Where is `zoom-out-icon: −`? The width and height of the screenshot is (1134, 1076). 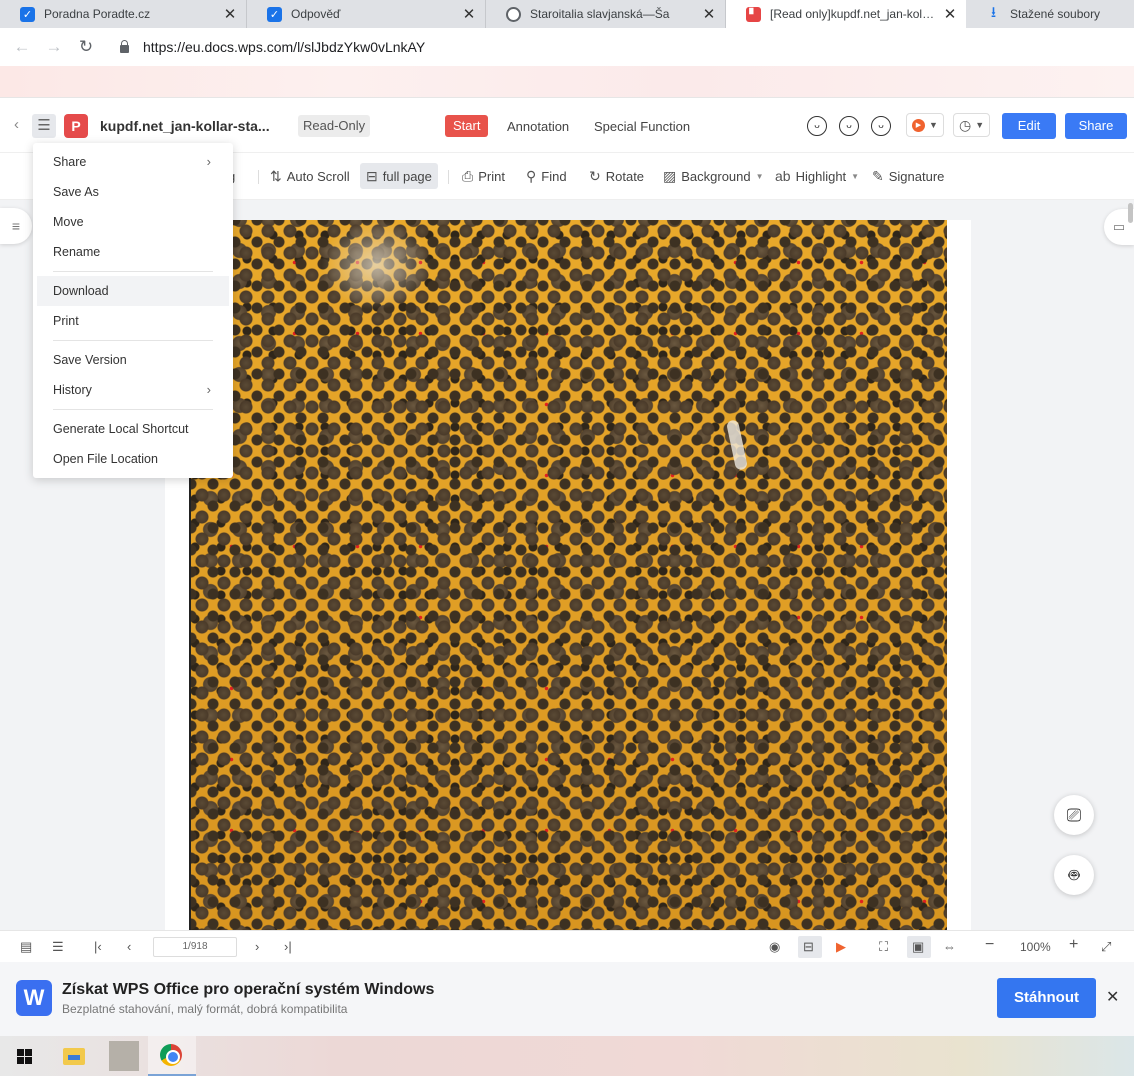 zoom-out-icon: − is located at coordinates (989, 945).